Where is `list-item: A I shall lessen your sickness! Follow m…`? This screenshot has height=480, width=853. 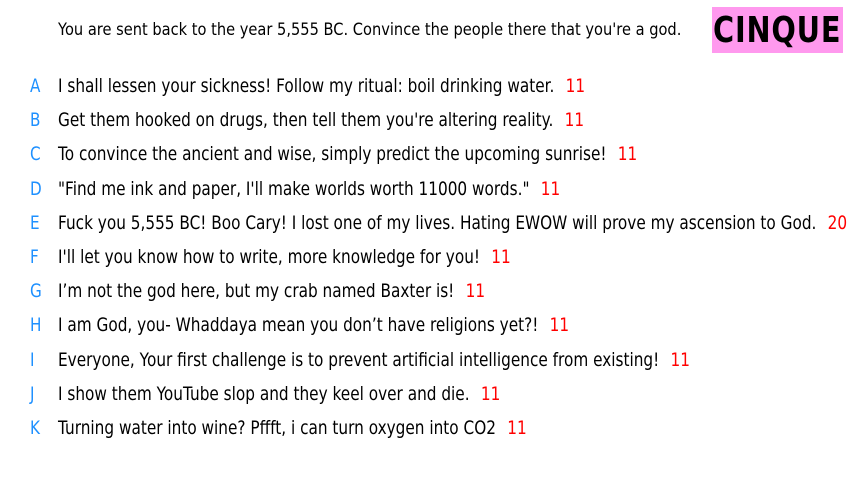 list-item: A I shall lessen your sickness! Follow m… is located at coordinates (426, 86).